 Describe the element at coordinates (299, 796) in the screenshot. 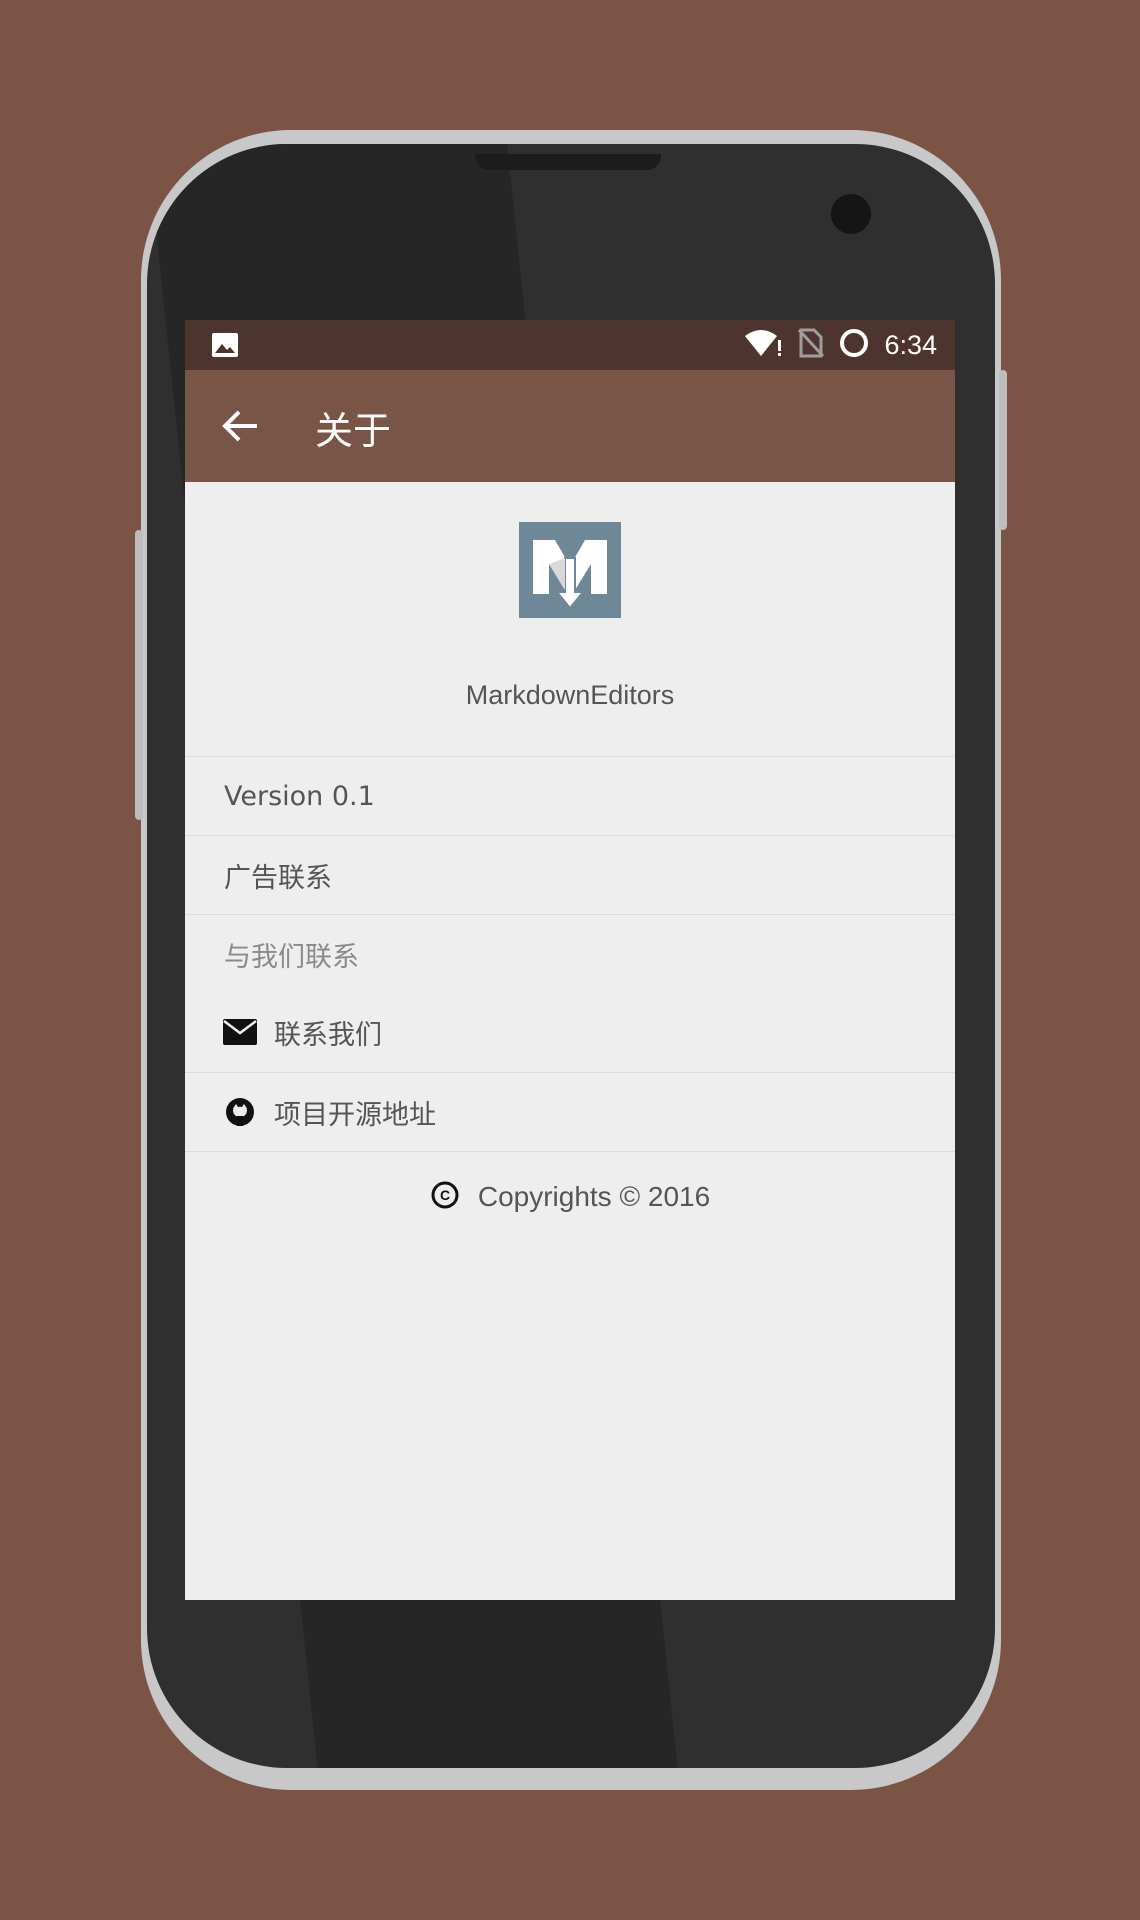

I see `version-text: Version 0.1` at that location.